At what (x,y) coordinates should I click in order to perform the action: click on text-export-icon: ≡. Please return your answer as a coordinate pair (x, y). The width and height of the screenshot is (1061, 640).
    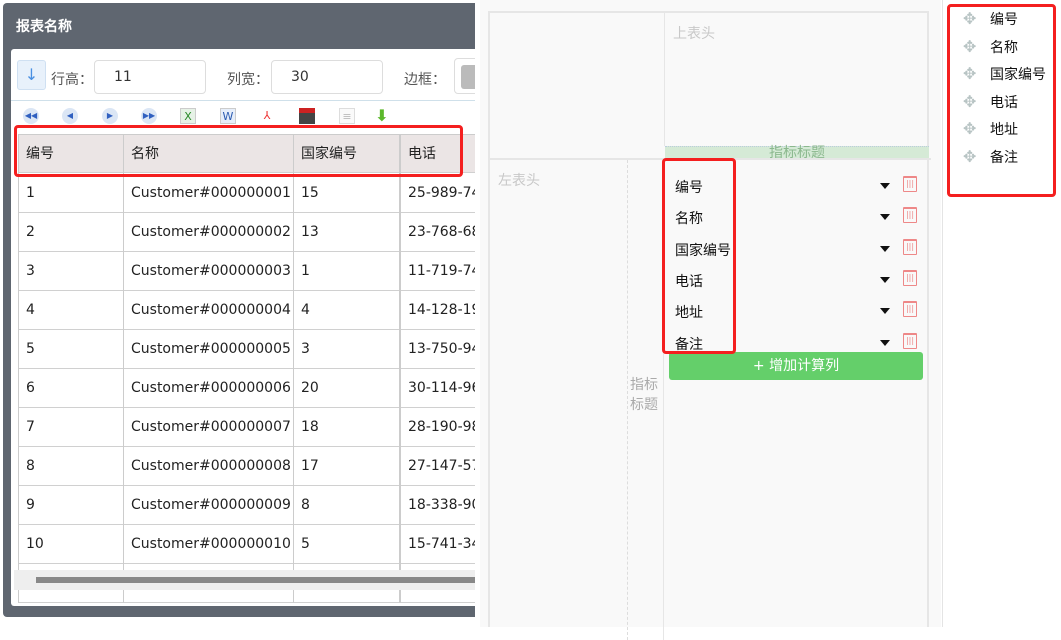
    Looking at the image, I should click on (347, 116).